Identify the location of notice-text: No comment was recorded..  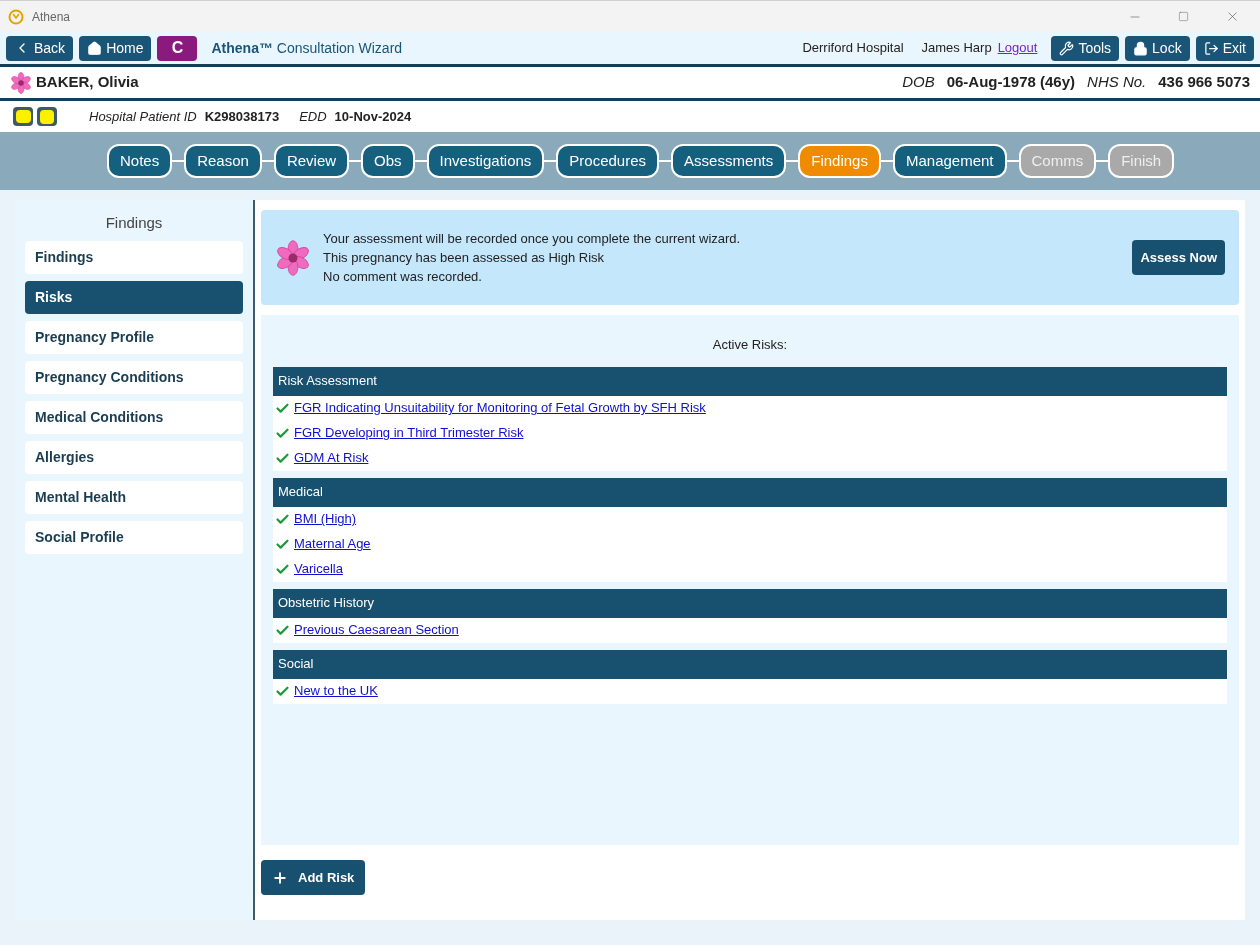
(403, 277).